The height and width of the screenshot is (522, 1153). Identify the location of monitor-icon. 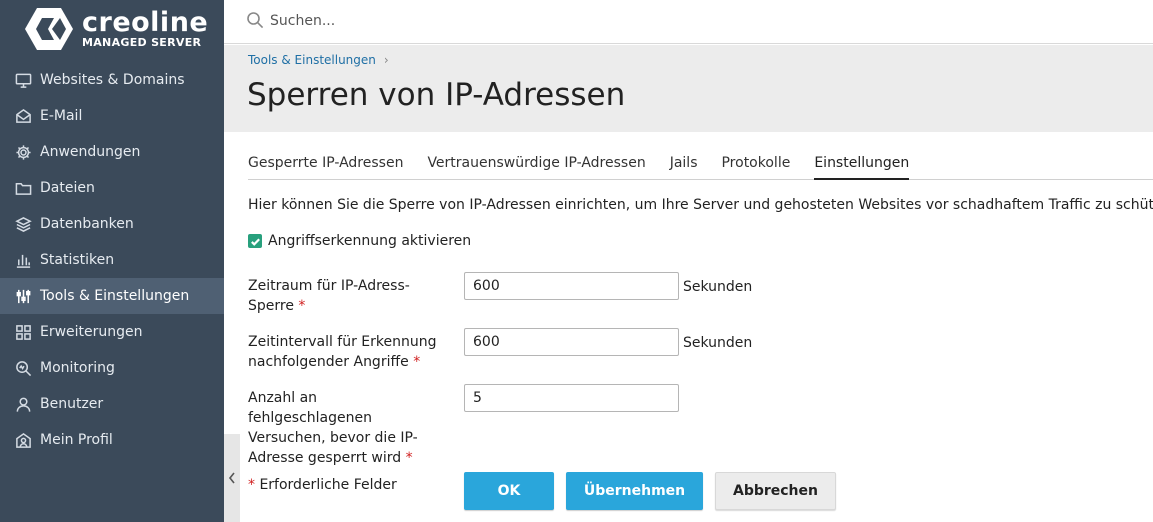
(23, 80).